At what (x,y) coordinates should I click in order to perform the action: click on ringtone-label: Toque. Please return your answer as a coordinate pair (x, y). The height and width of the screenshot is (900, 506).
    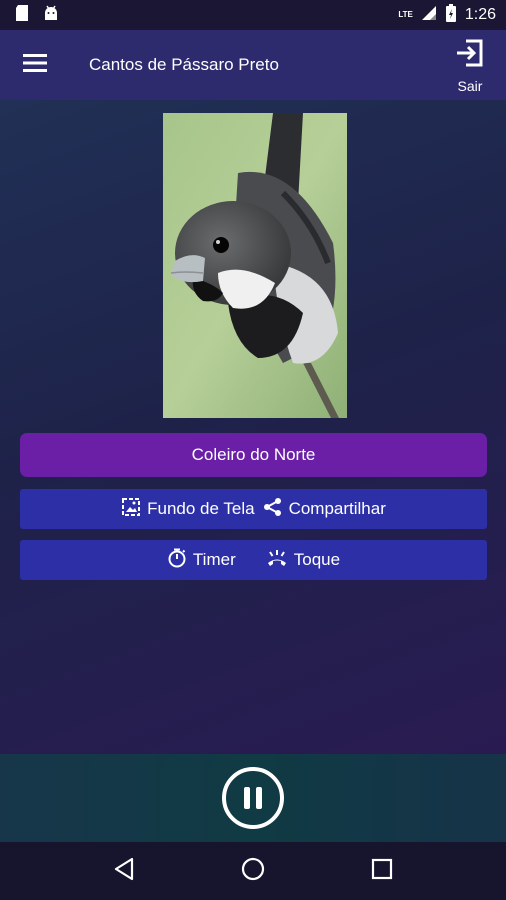
    Looking at the image, I should click on (317, 559).